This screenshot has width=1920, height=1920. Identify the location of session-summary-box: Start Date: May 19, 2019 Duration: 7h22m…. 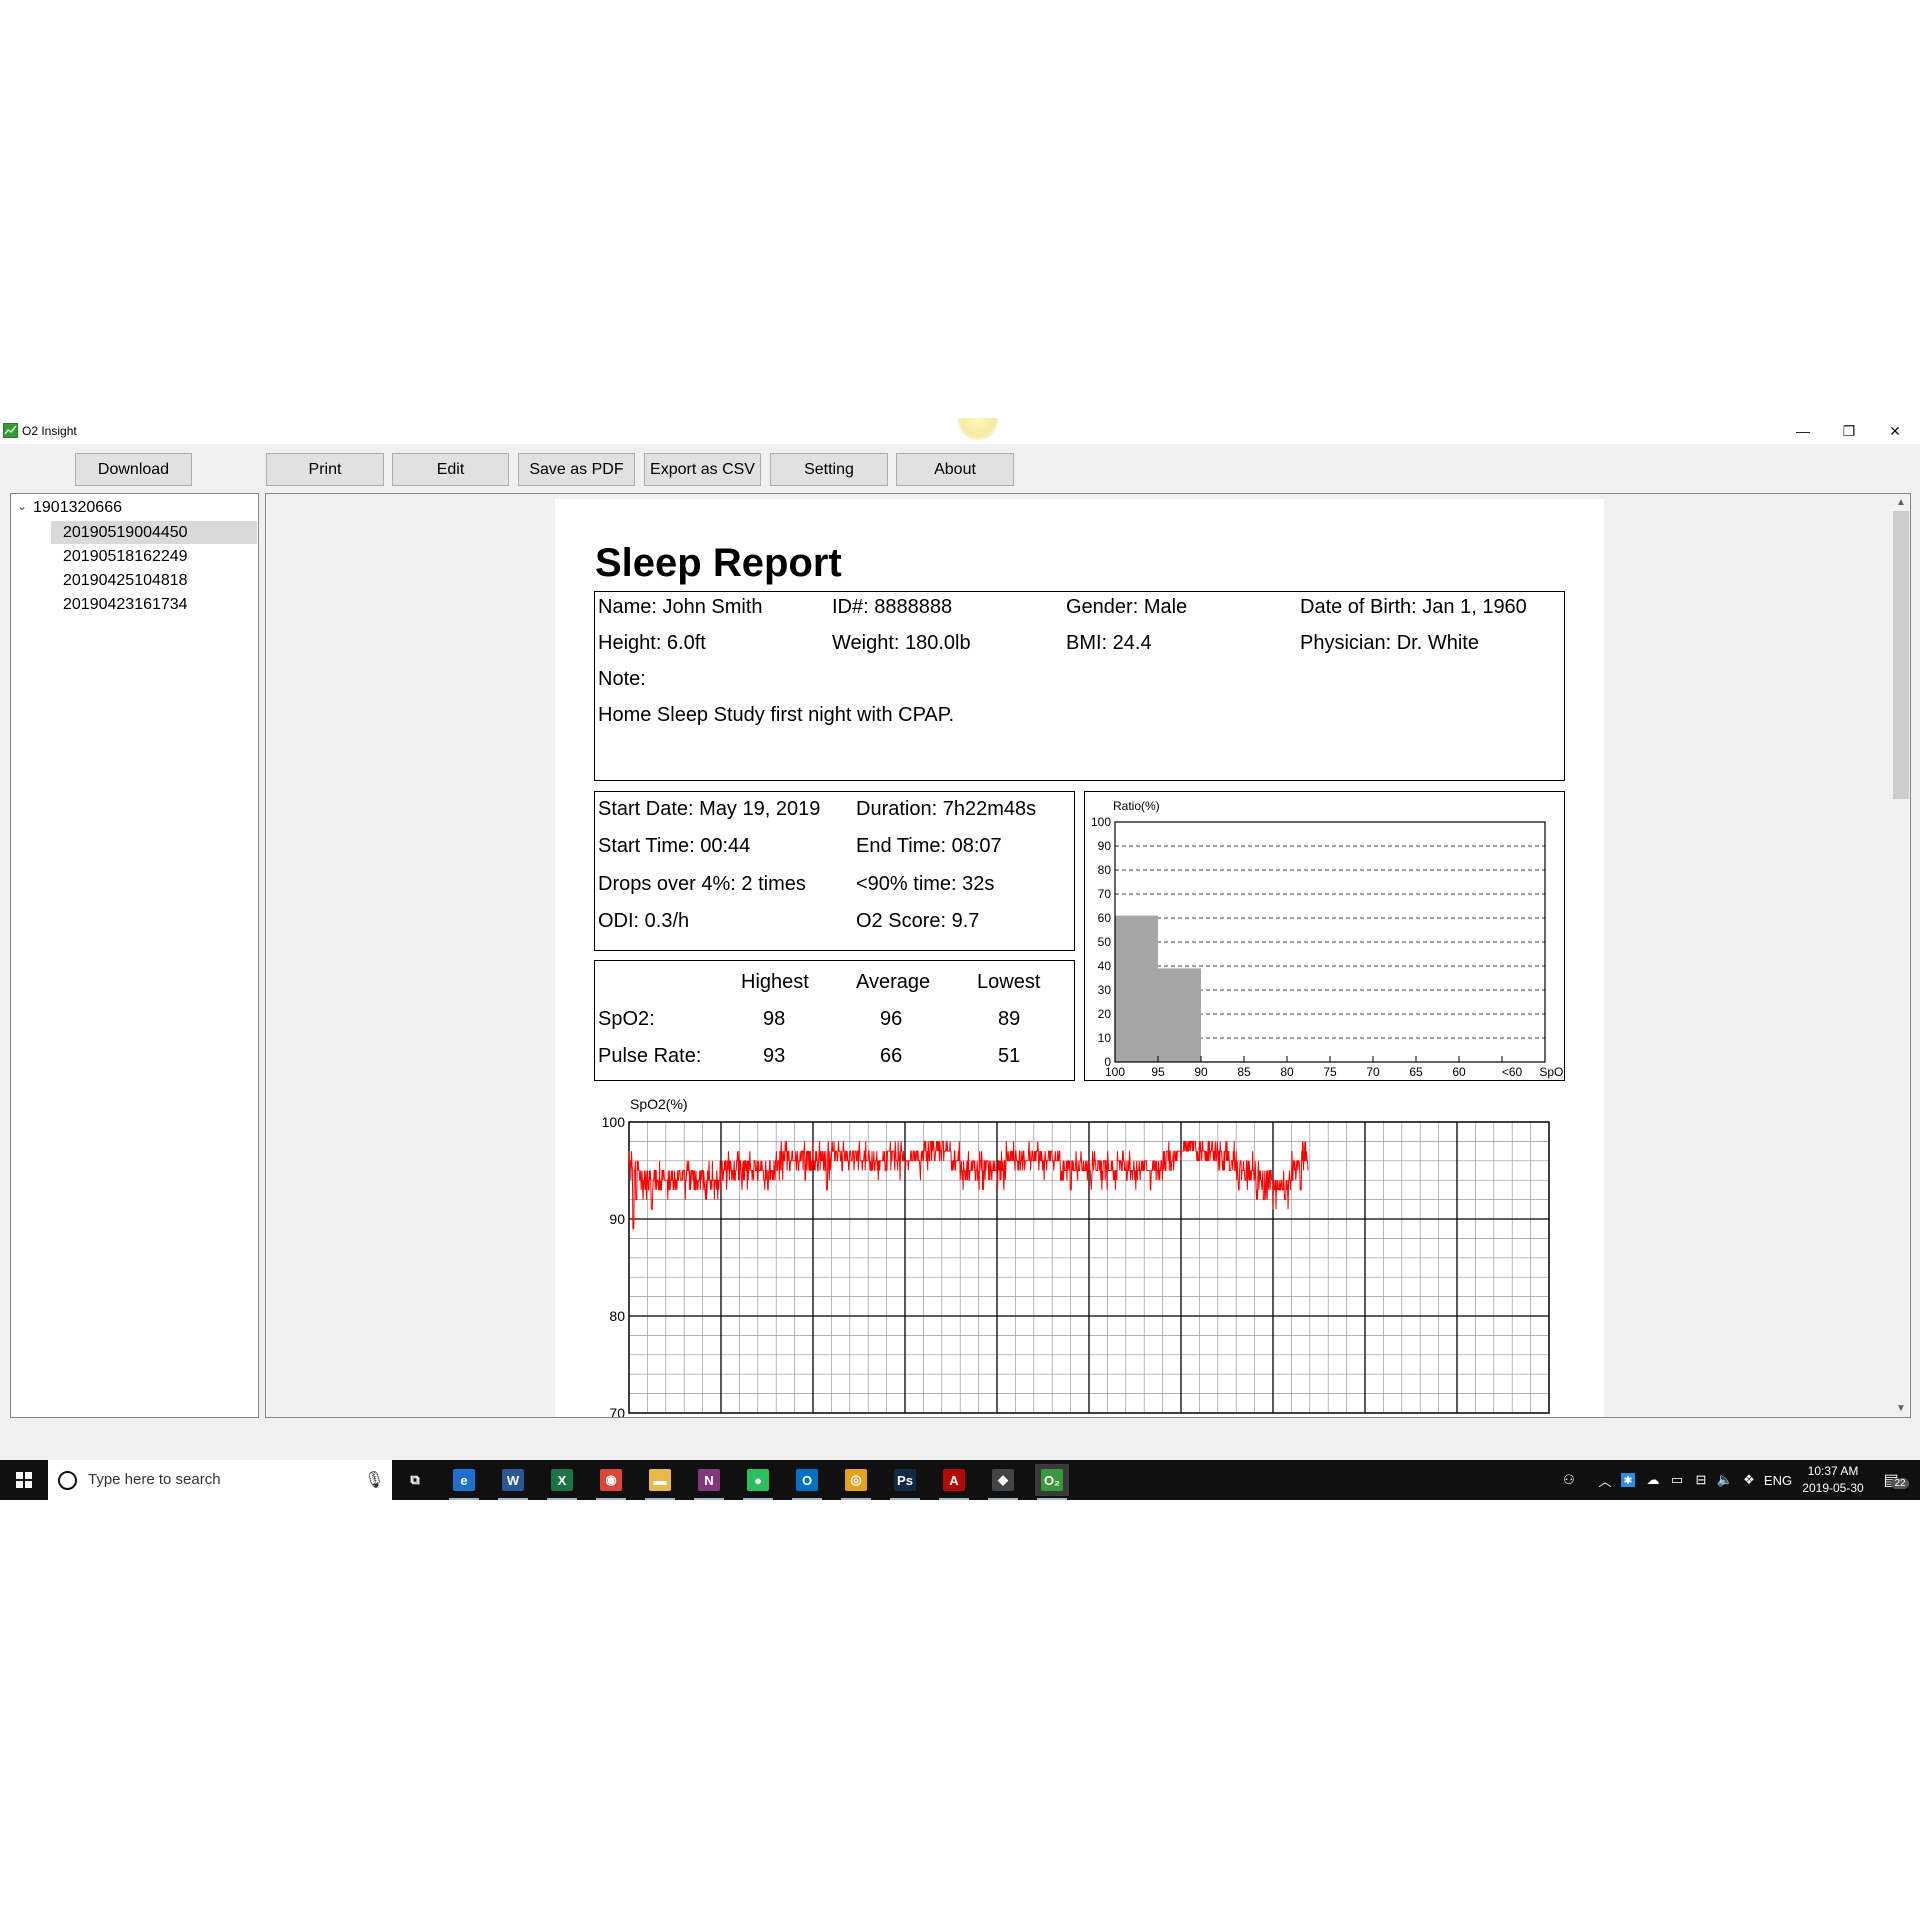
(834, 871).